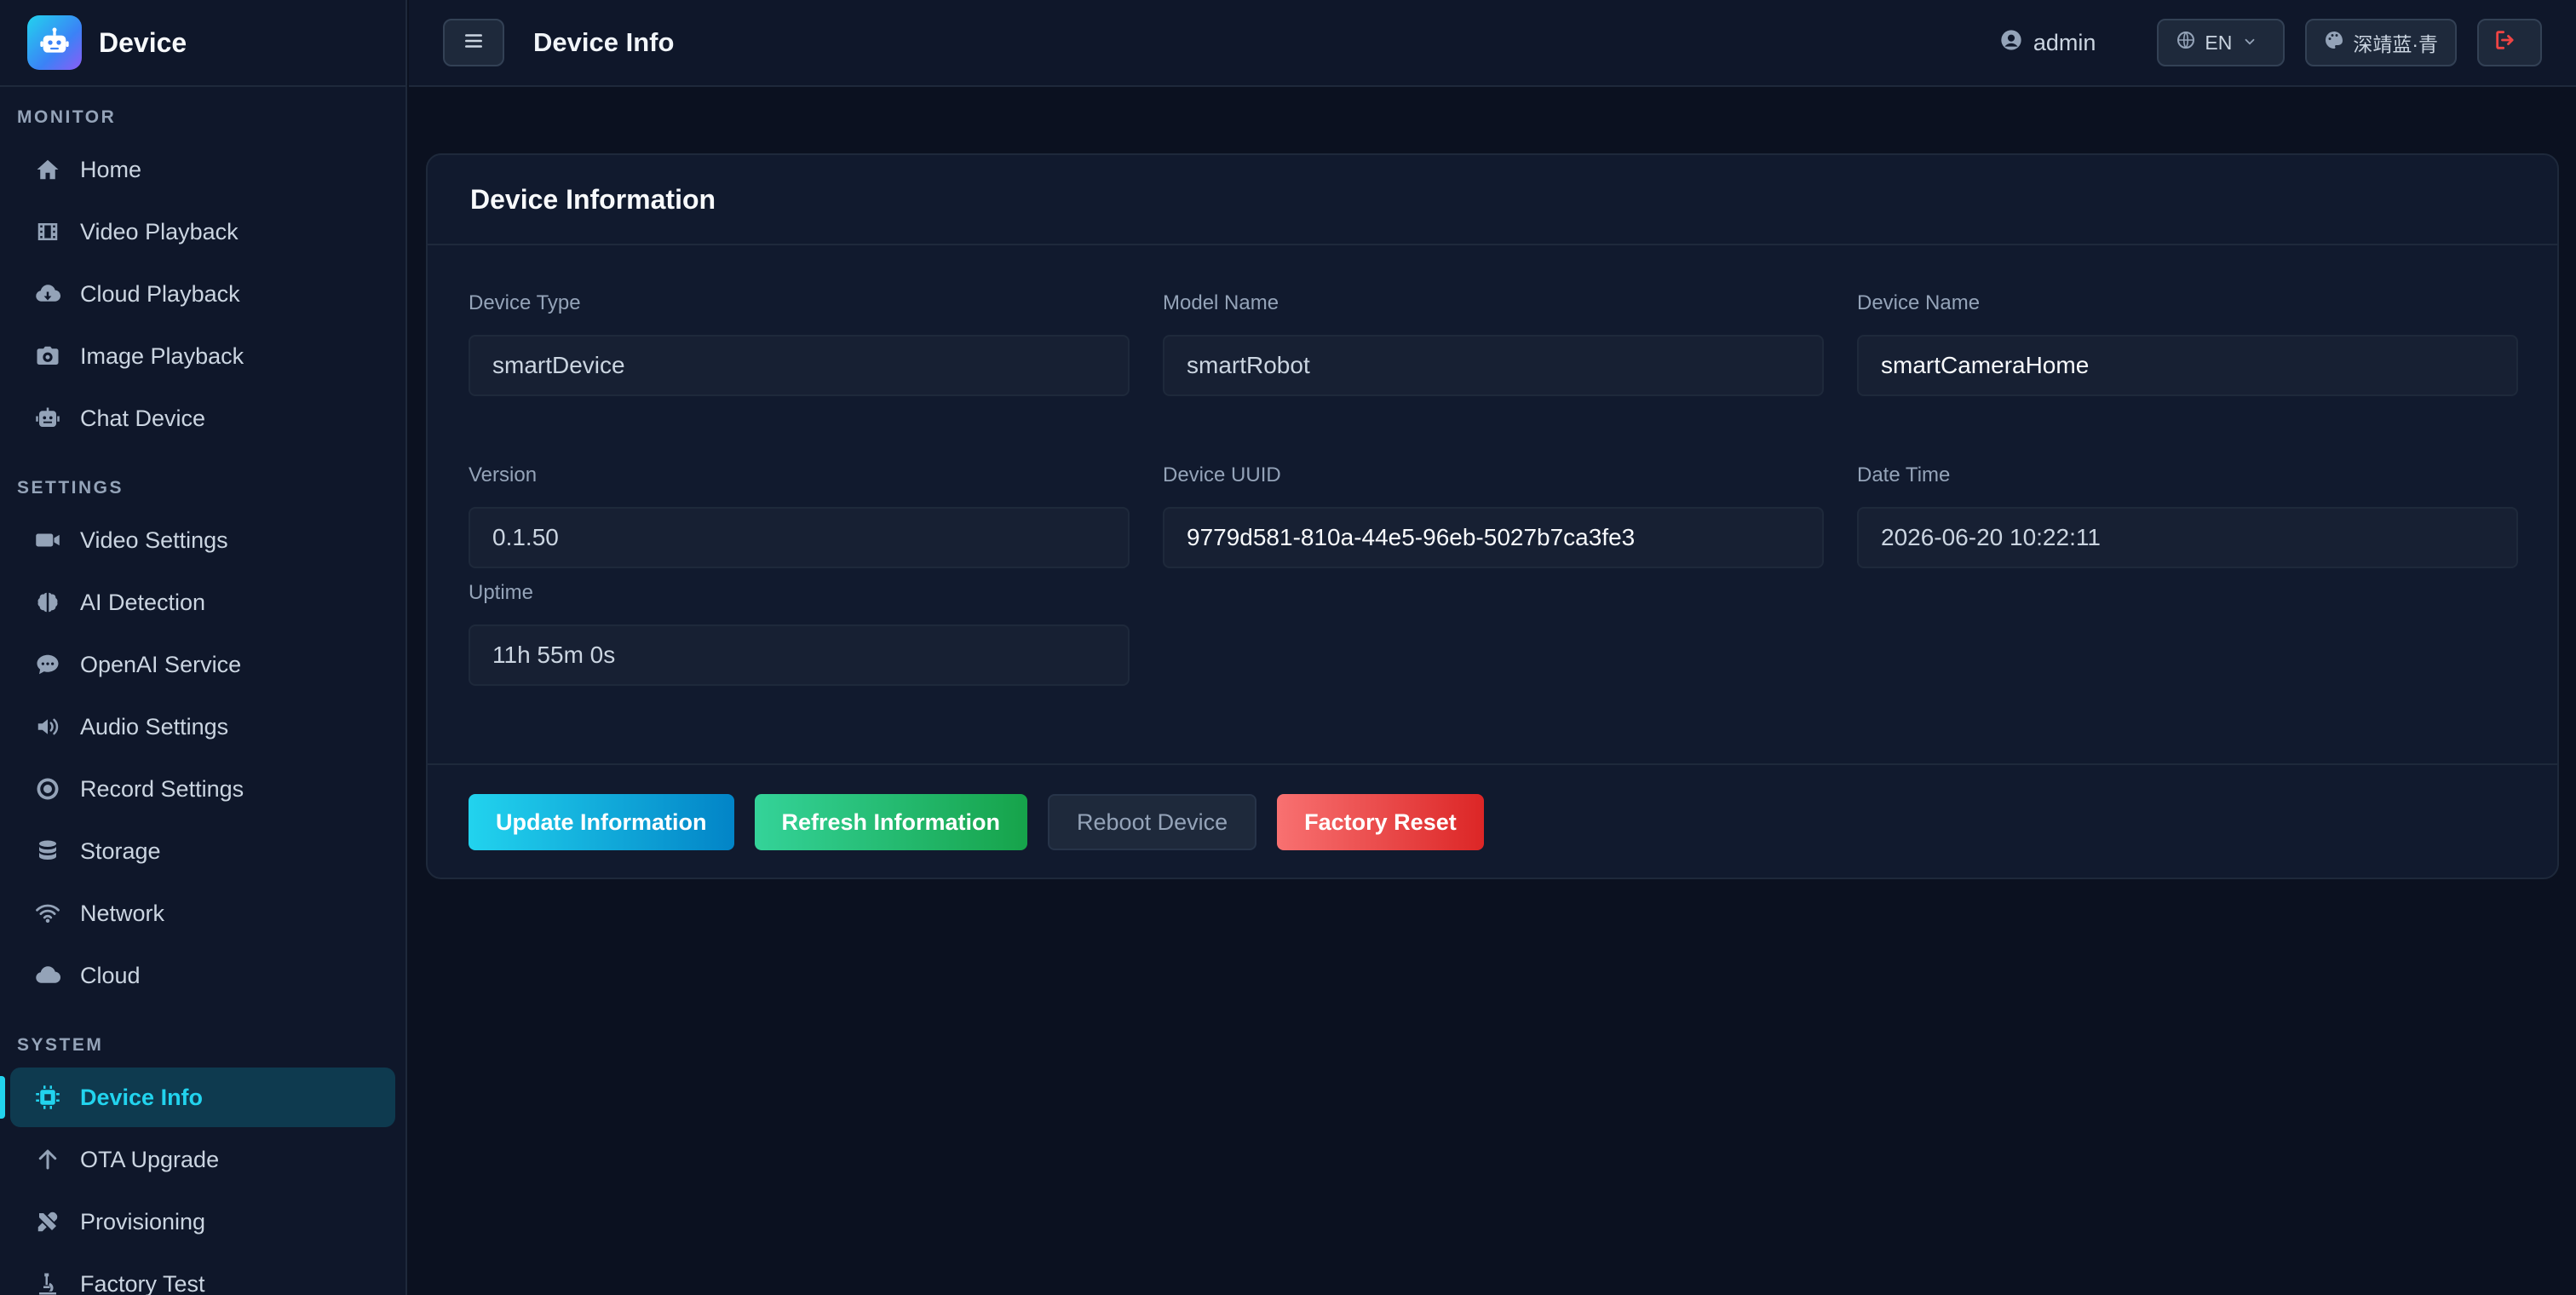 This screenshot has height=1295, width=2576. I want to click on sidebar-item-label: AI Detection, so click(143, 602).